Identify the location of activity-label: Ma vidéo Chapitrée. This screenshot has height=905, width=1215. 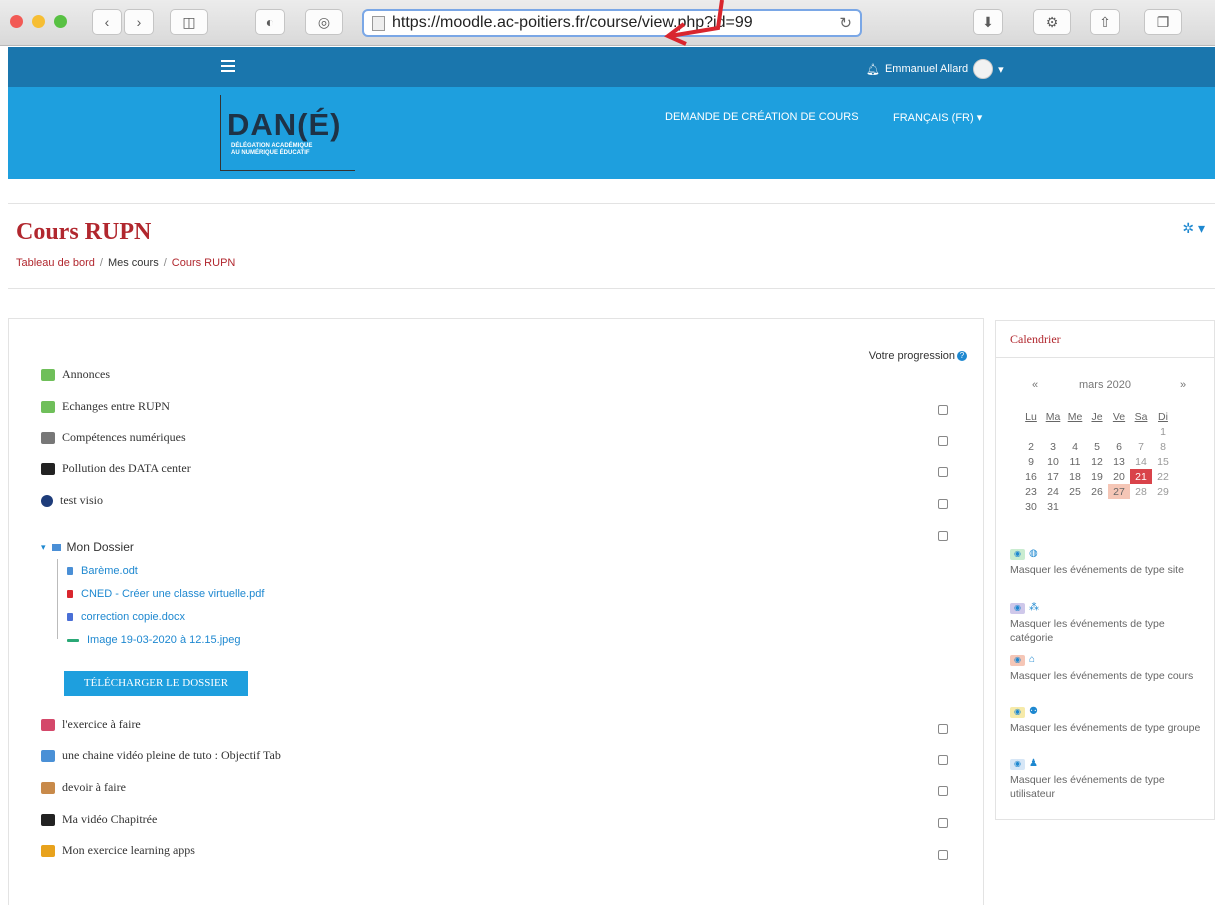
(110, 819).